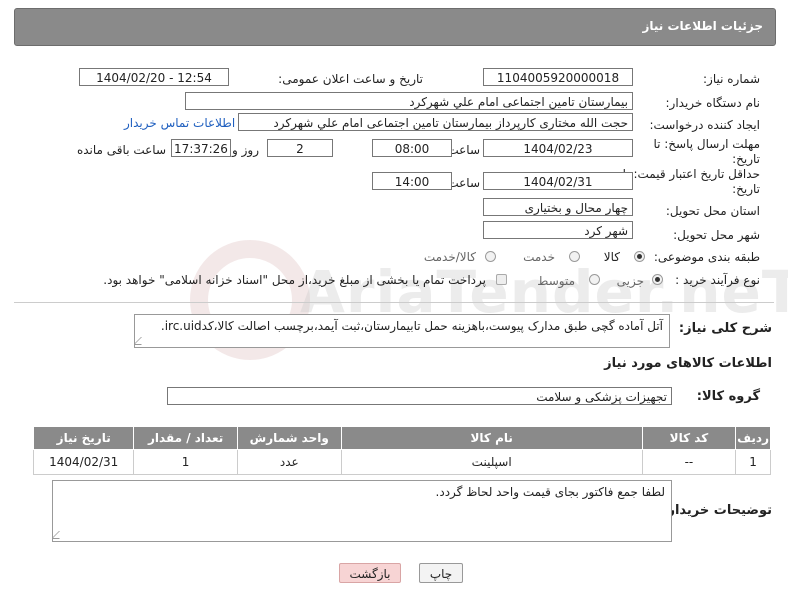  I want to click on category-radio-both, so click(490, 256).